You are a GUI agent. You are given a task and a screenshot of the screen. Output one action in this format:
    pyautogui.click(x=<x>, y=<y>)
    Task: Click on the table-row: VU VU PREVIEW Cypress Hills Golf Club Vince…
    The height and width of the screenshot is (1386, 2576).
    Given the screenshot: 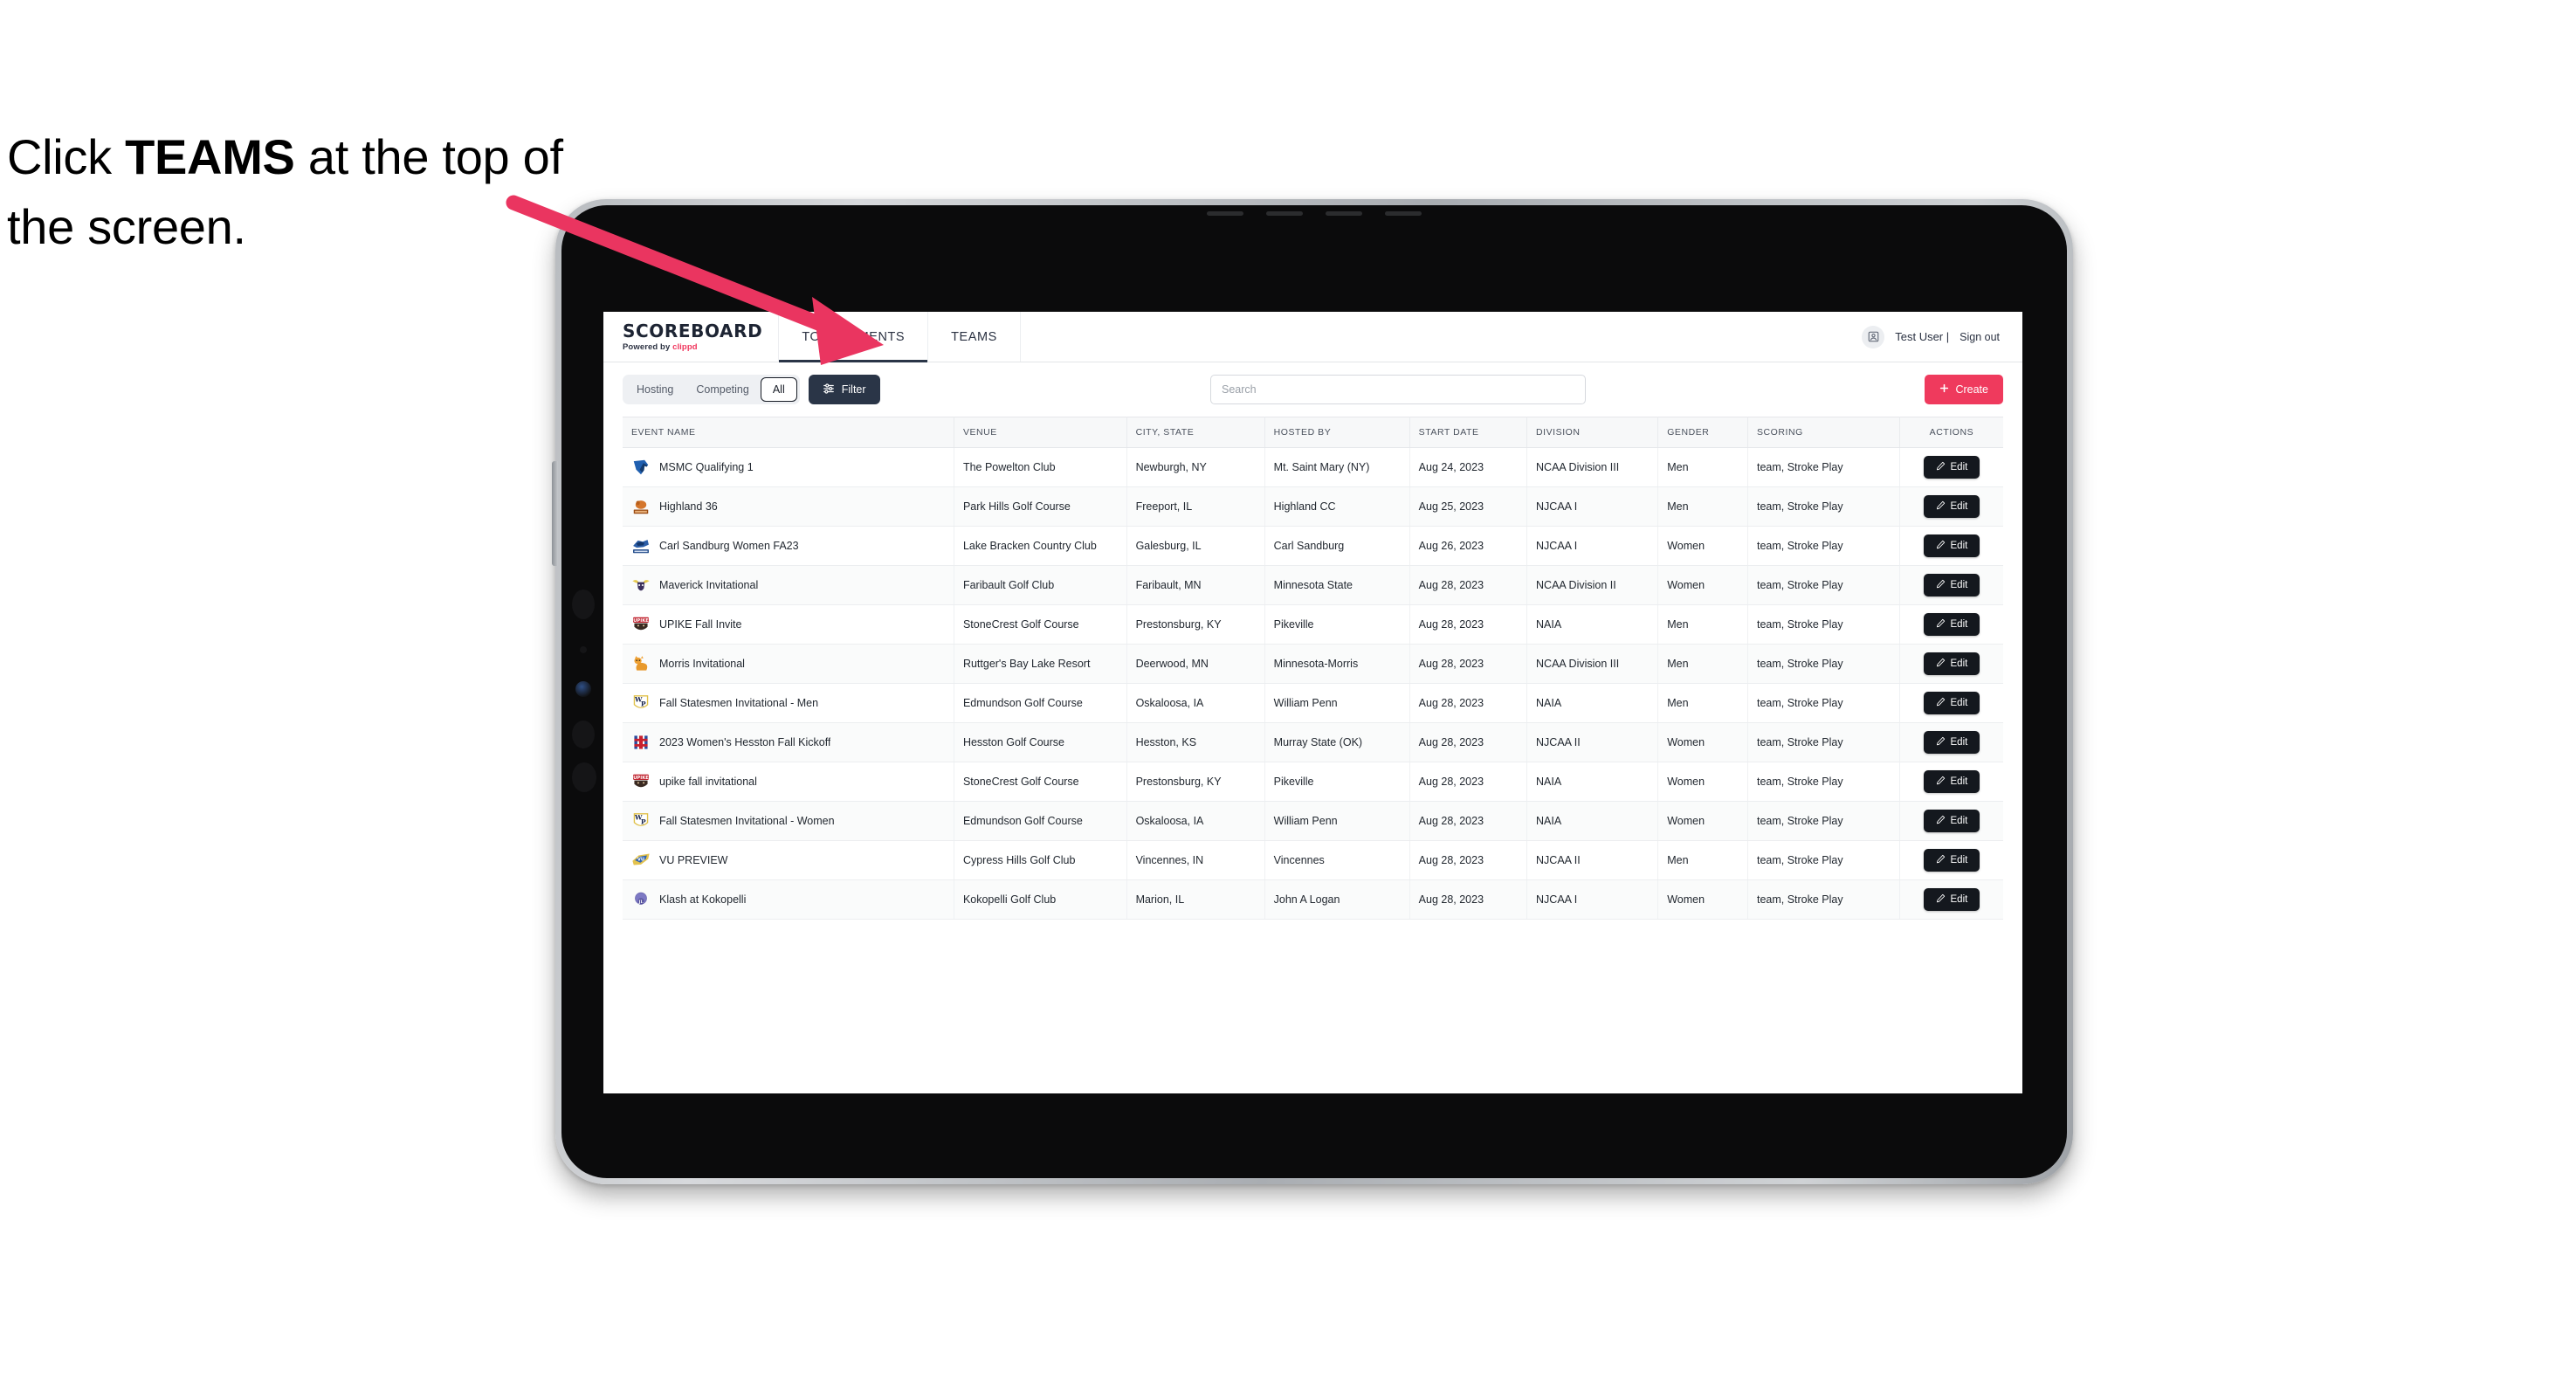 What is the action you would take?
    pyautogui.click(x=1313, y=860)
    